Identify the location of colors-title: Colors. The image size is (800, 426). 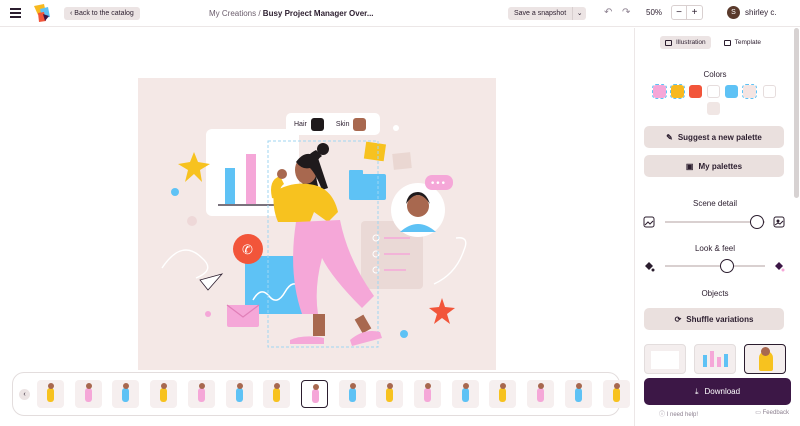
(715, 74).